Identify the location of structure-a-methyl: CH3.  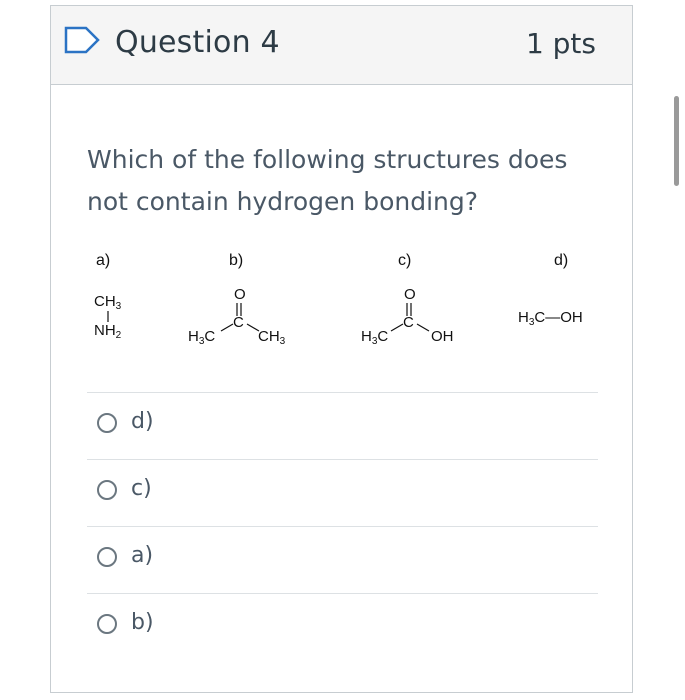
(108, 302).